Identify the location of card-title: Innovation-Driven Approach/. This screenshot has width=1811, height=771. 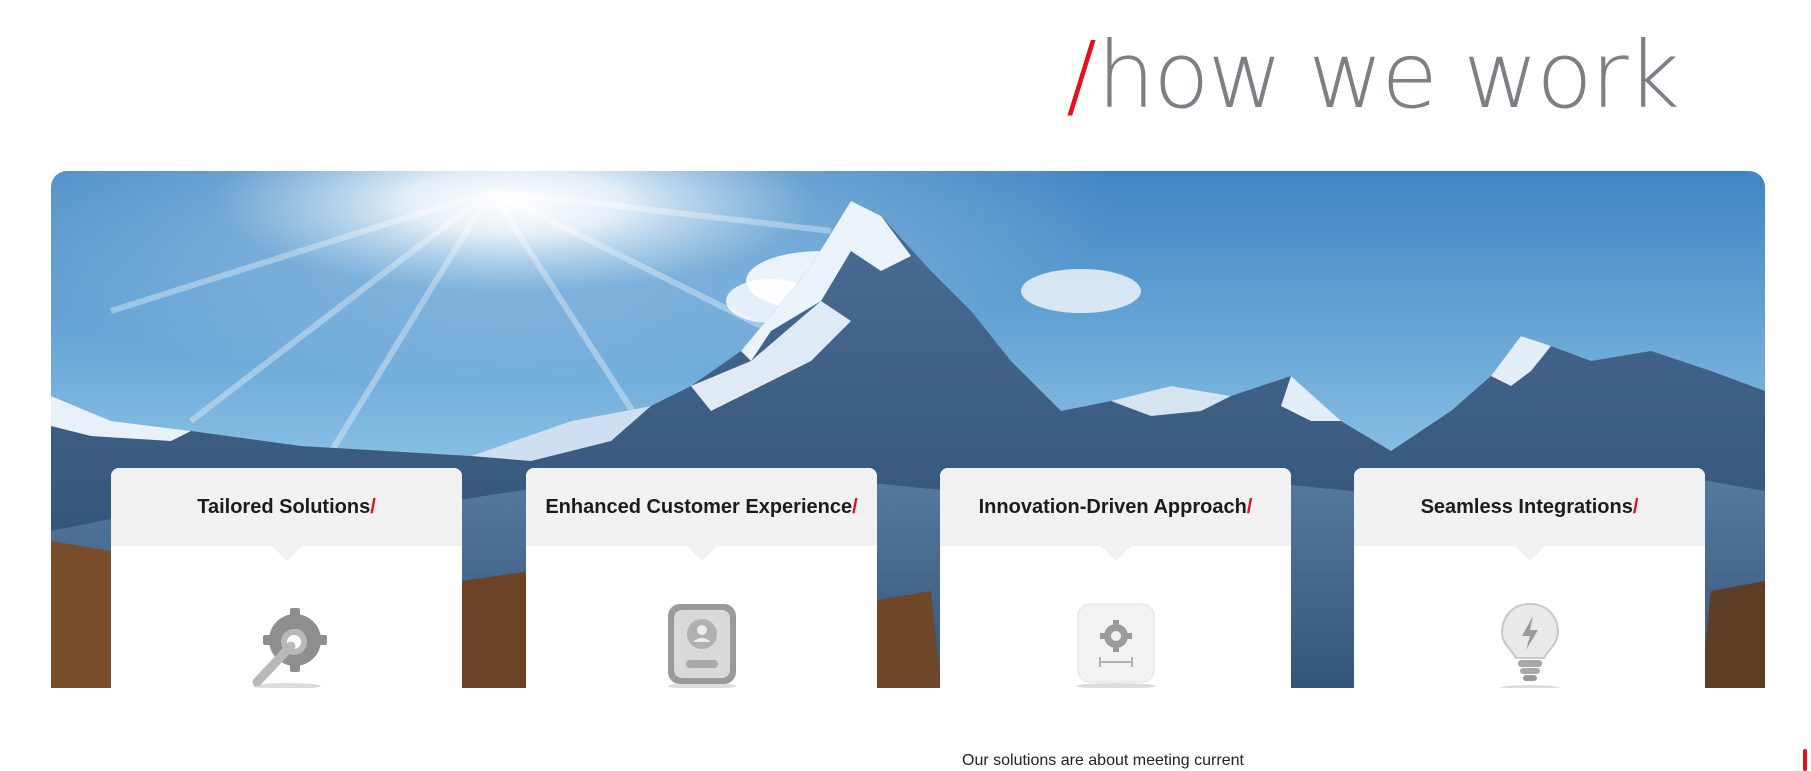
(1115, 506).